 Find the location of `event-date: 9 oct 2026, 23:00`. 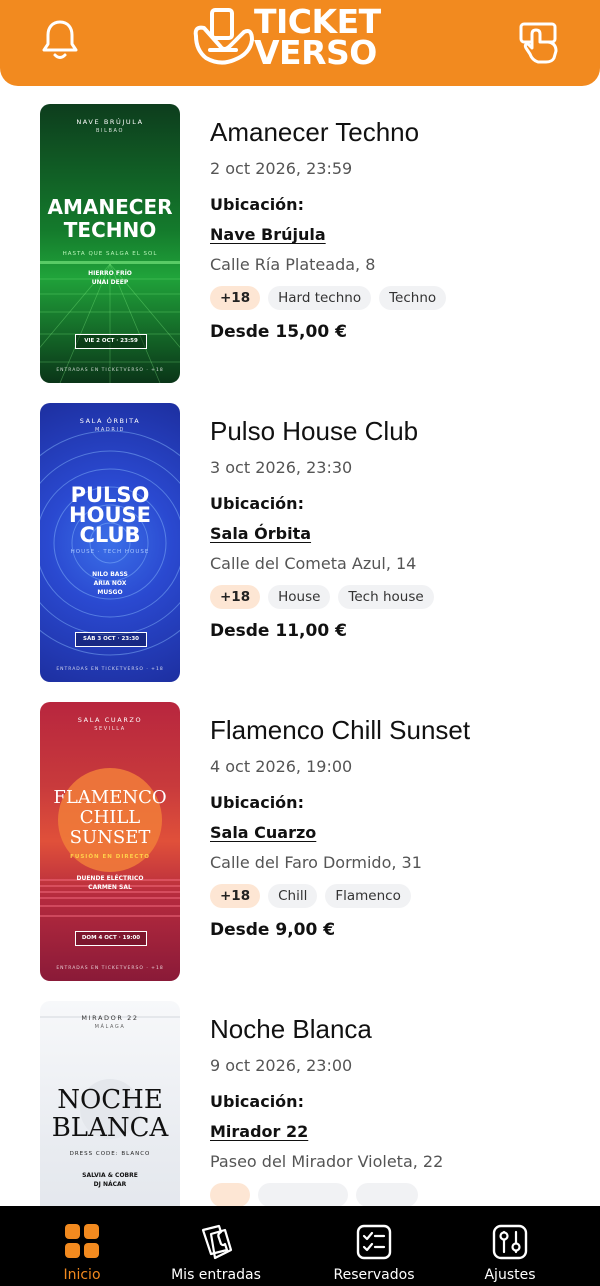

event-date: 9 oct 2026, 23:00 is located at coordinates (281, 1065).